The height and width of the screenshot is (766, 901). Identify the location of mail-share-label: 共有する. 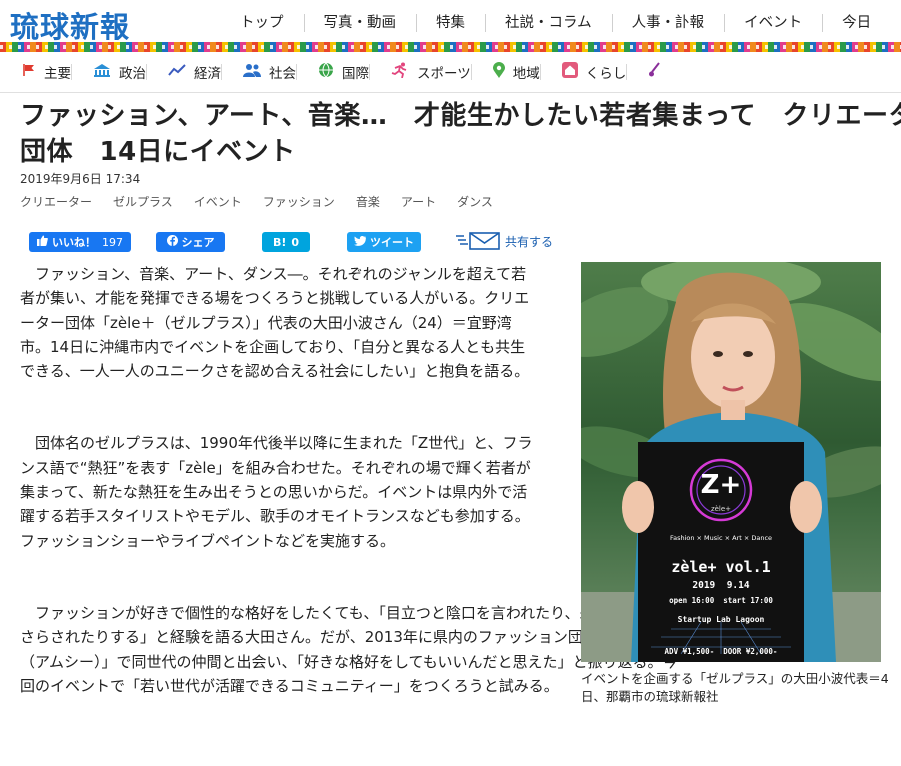
(529, 241).